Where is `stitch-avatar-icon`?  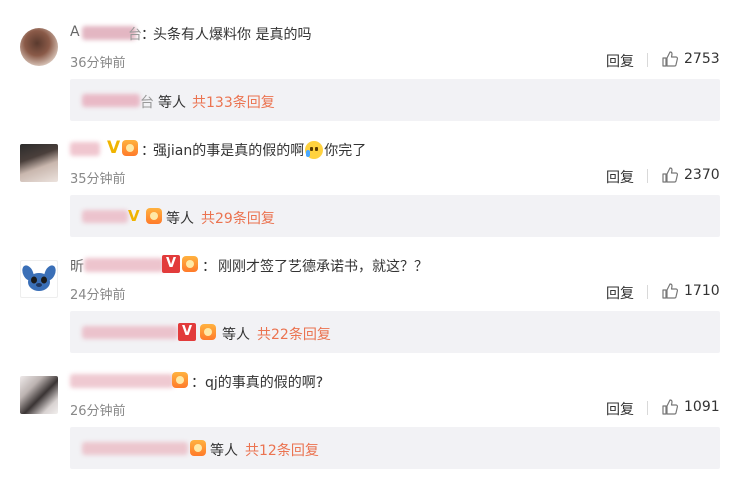
stitch-avatar-icon is located at coordinates (39, 278).